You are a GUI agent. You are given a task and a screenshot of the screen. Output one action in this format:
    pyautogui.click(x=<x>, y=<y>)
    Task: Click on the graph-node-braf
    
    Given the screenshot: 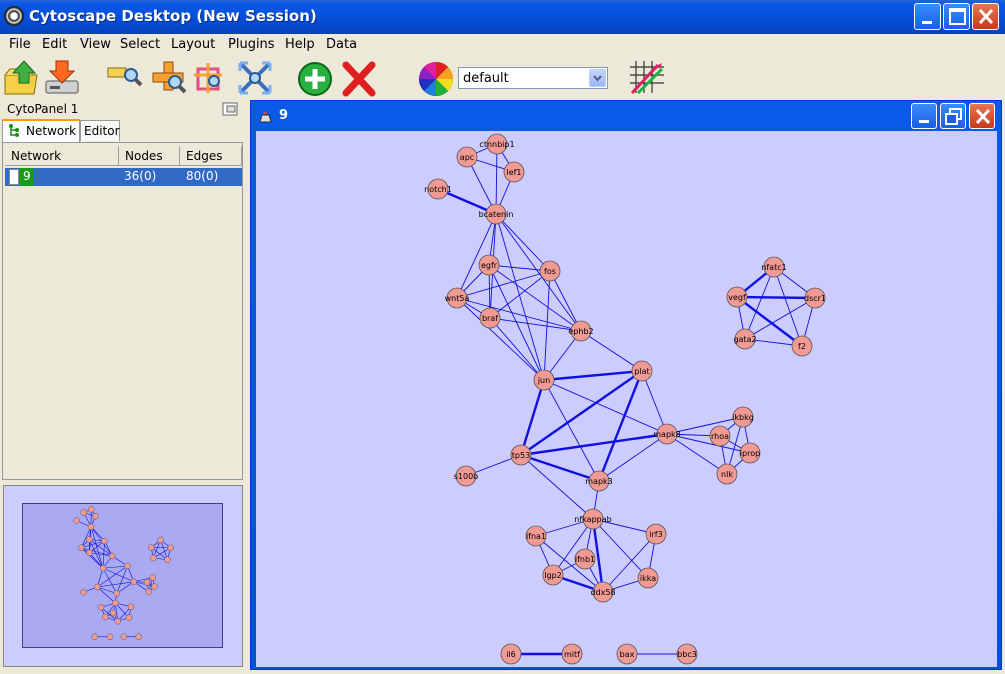 What is the action you would take?
    pyautogui.click(x=89, y=552)
    